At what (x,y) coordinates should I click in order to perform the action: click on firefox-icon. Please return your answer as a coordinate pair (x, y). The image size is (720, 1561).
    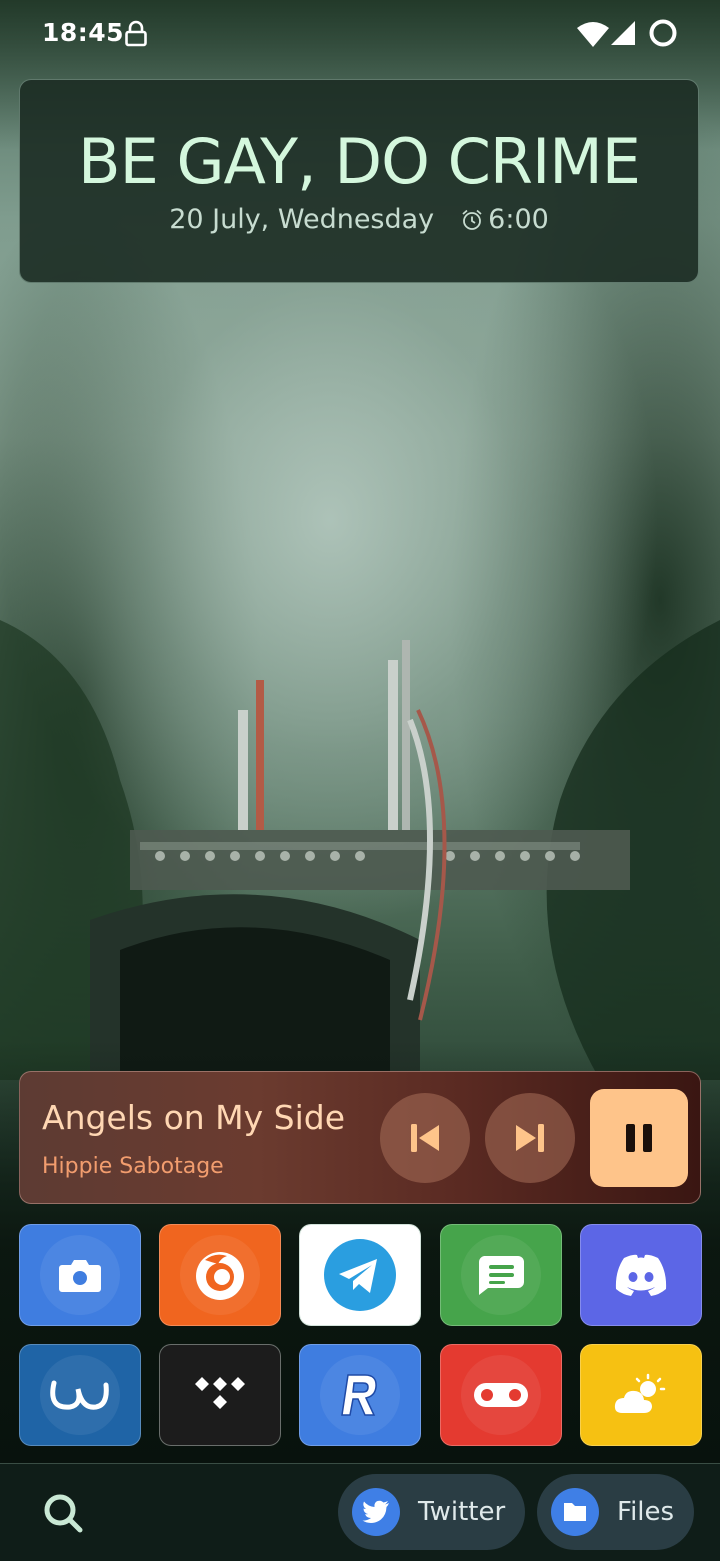
    Looking at the image, I should click on (220, 1276).